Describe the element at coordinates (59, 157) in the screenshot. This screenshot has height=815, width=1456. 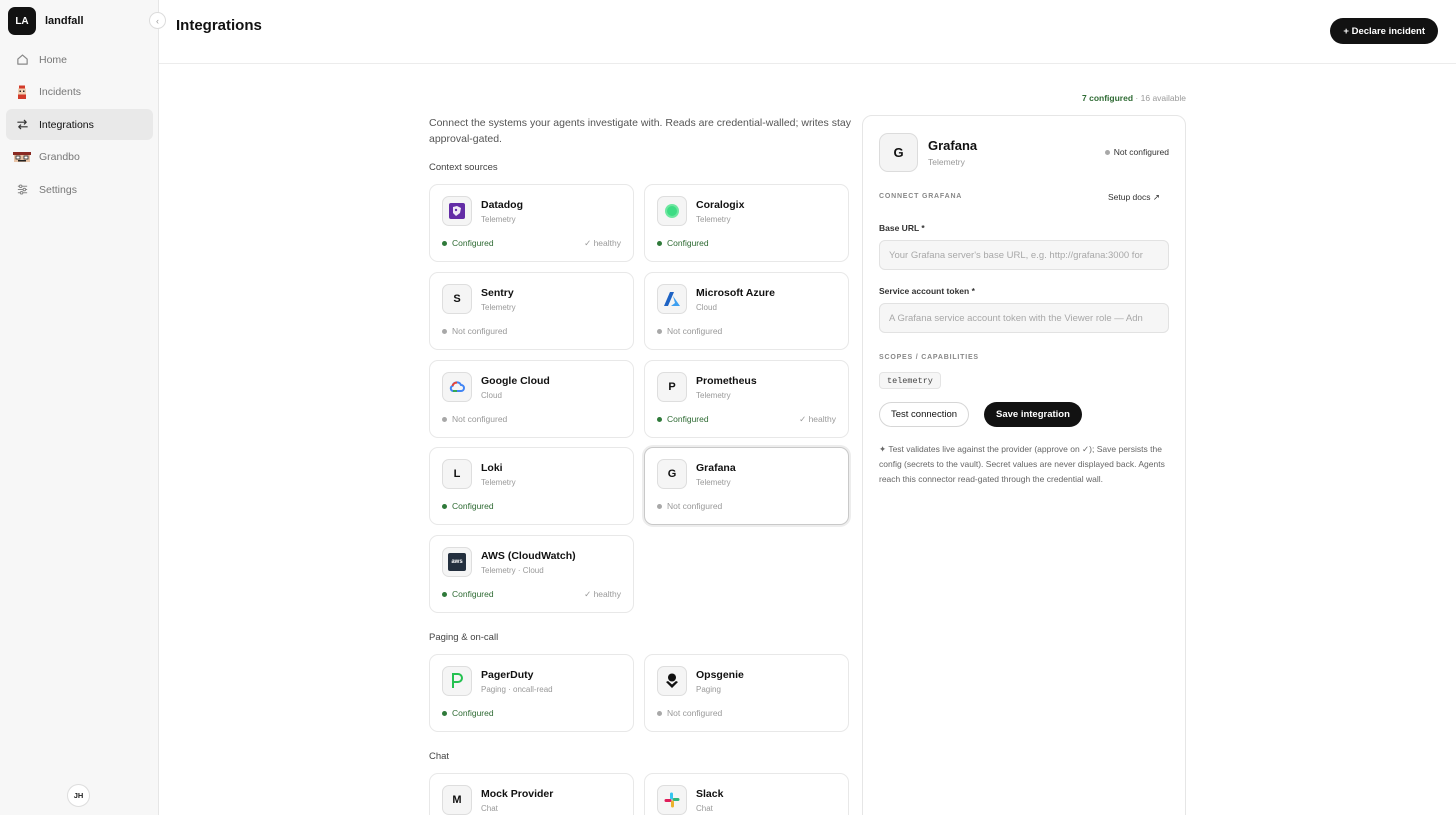
I see `sidebar-item-label: Grandbo` at that location.